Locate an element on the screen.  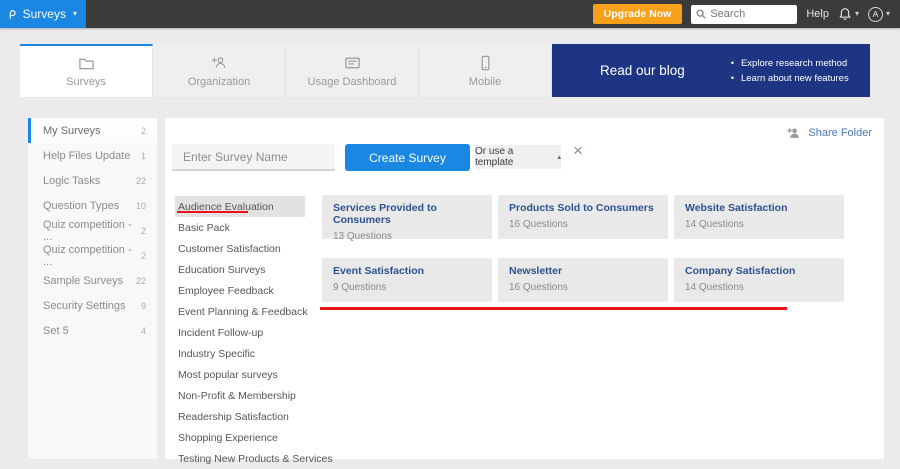
sidebar-folder-count: 2 is located at coordinates (143, 255).